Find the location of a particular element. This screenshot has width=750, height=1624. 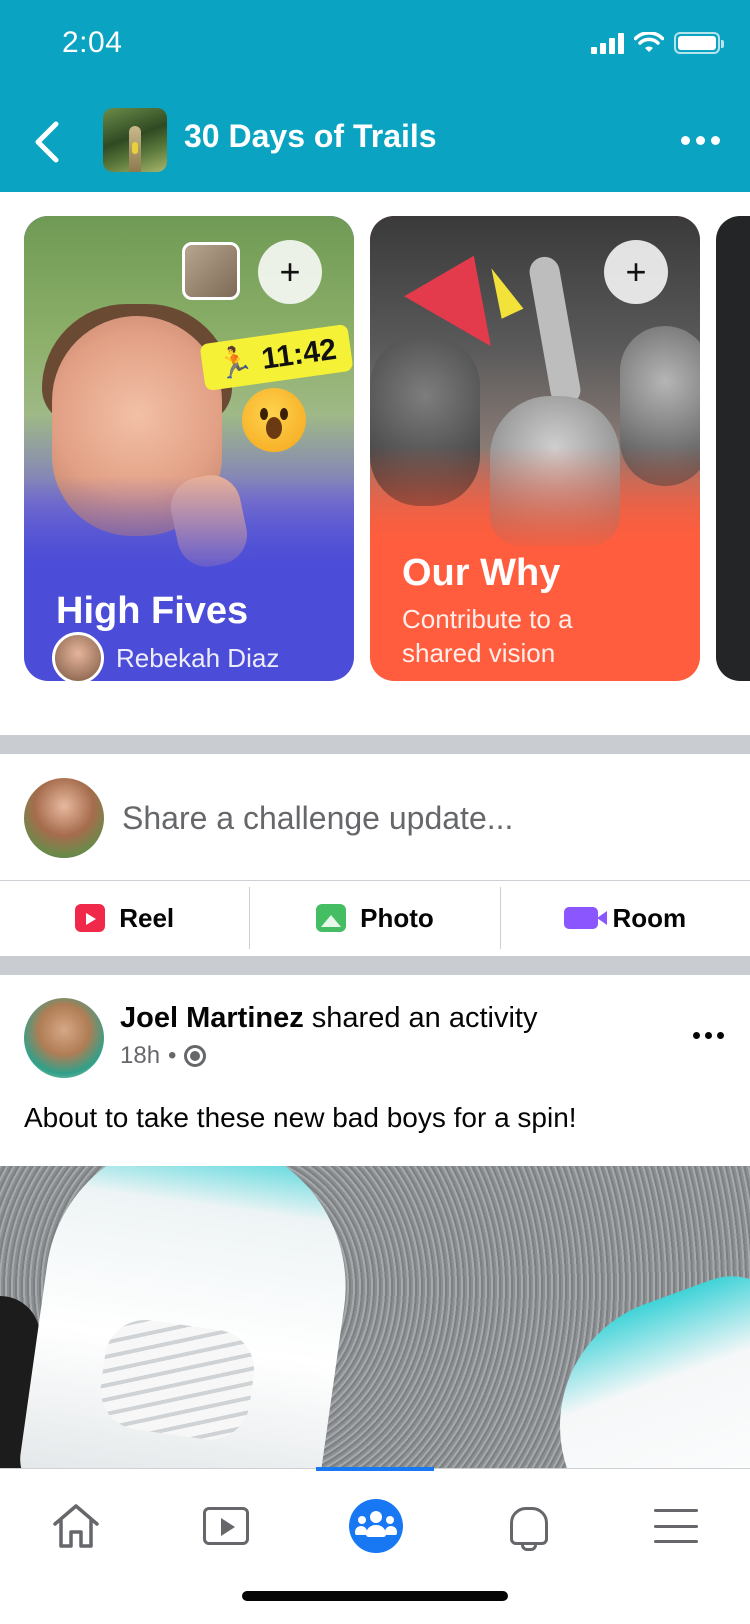

video-icon is located at coordinates (226, 1526).